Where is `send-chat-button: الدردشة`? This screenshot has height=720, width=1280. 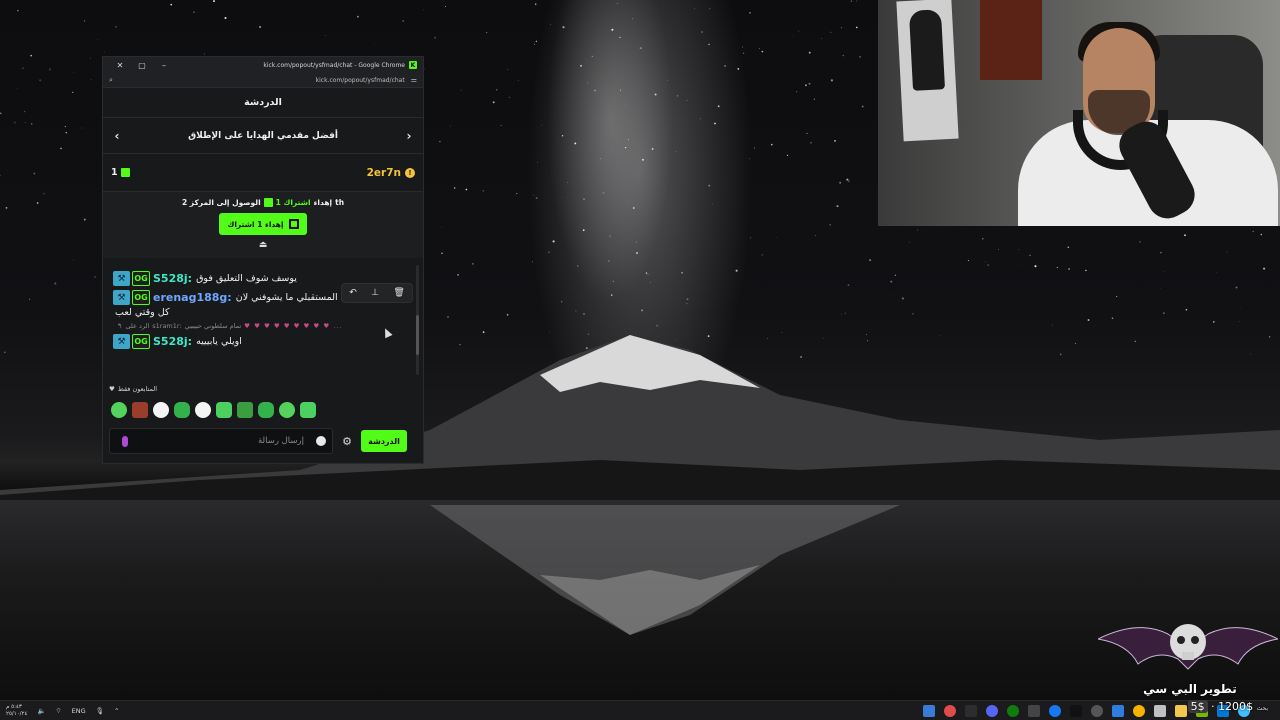
send-chat-button: الدردشة is located at coordinates (384, 441).